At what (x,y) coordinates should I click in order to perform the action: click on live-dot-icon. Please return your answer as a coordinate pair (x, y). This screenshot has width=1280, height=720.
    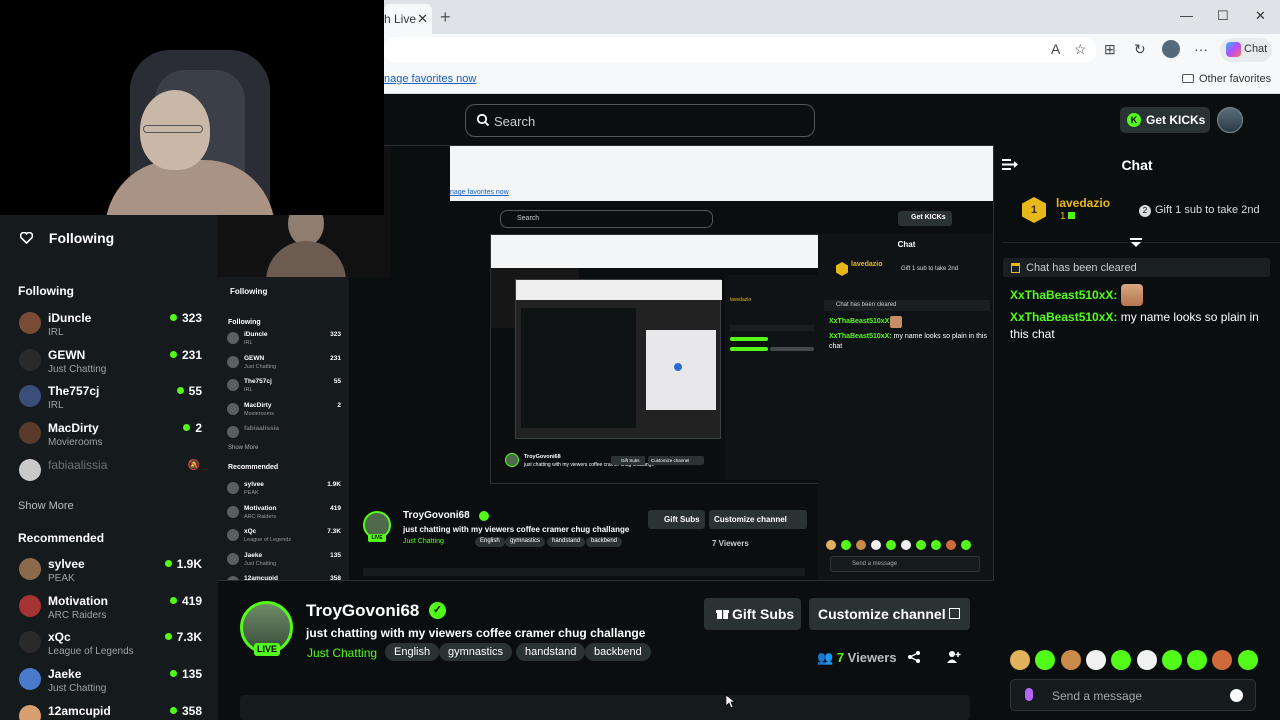
    Looking at the image, I should click on (173, 354).